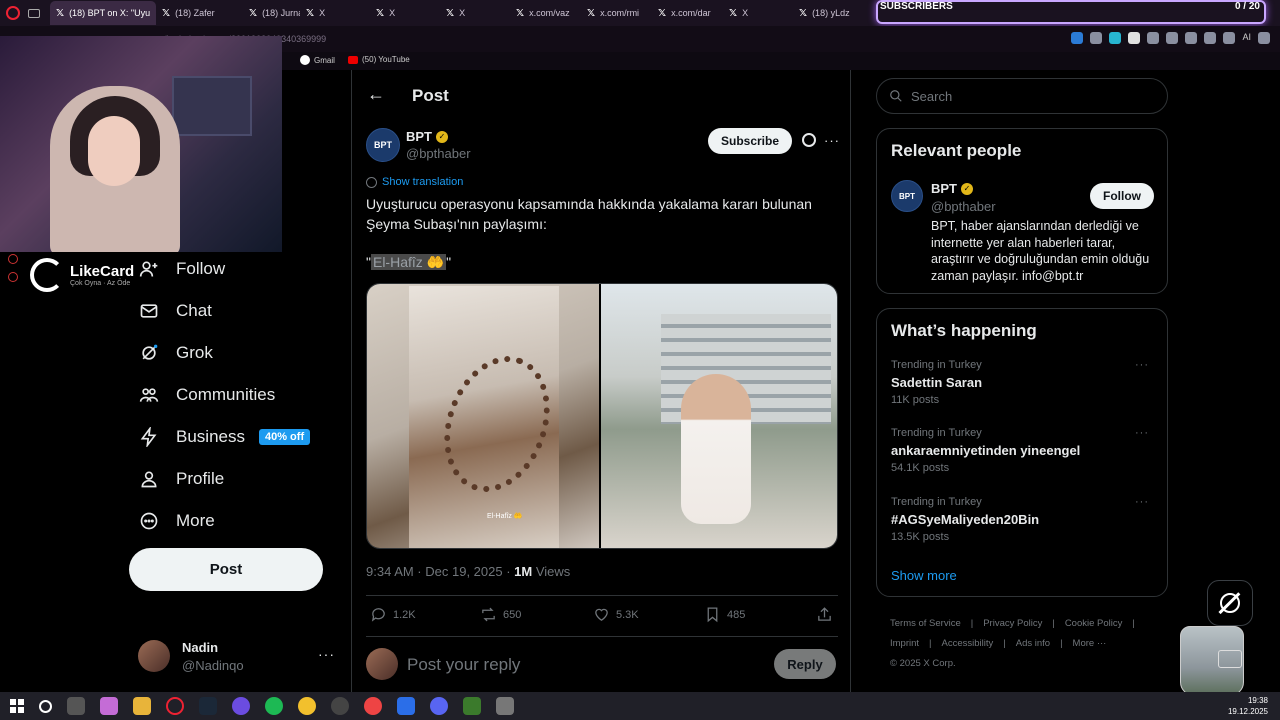 The height and width of the screenshot is (720, 1280). Describe the element at coordinates (924, 575) in the screenshot. I see `show-more-link: Show more` at that location.